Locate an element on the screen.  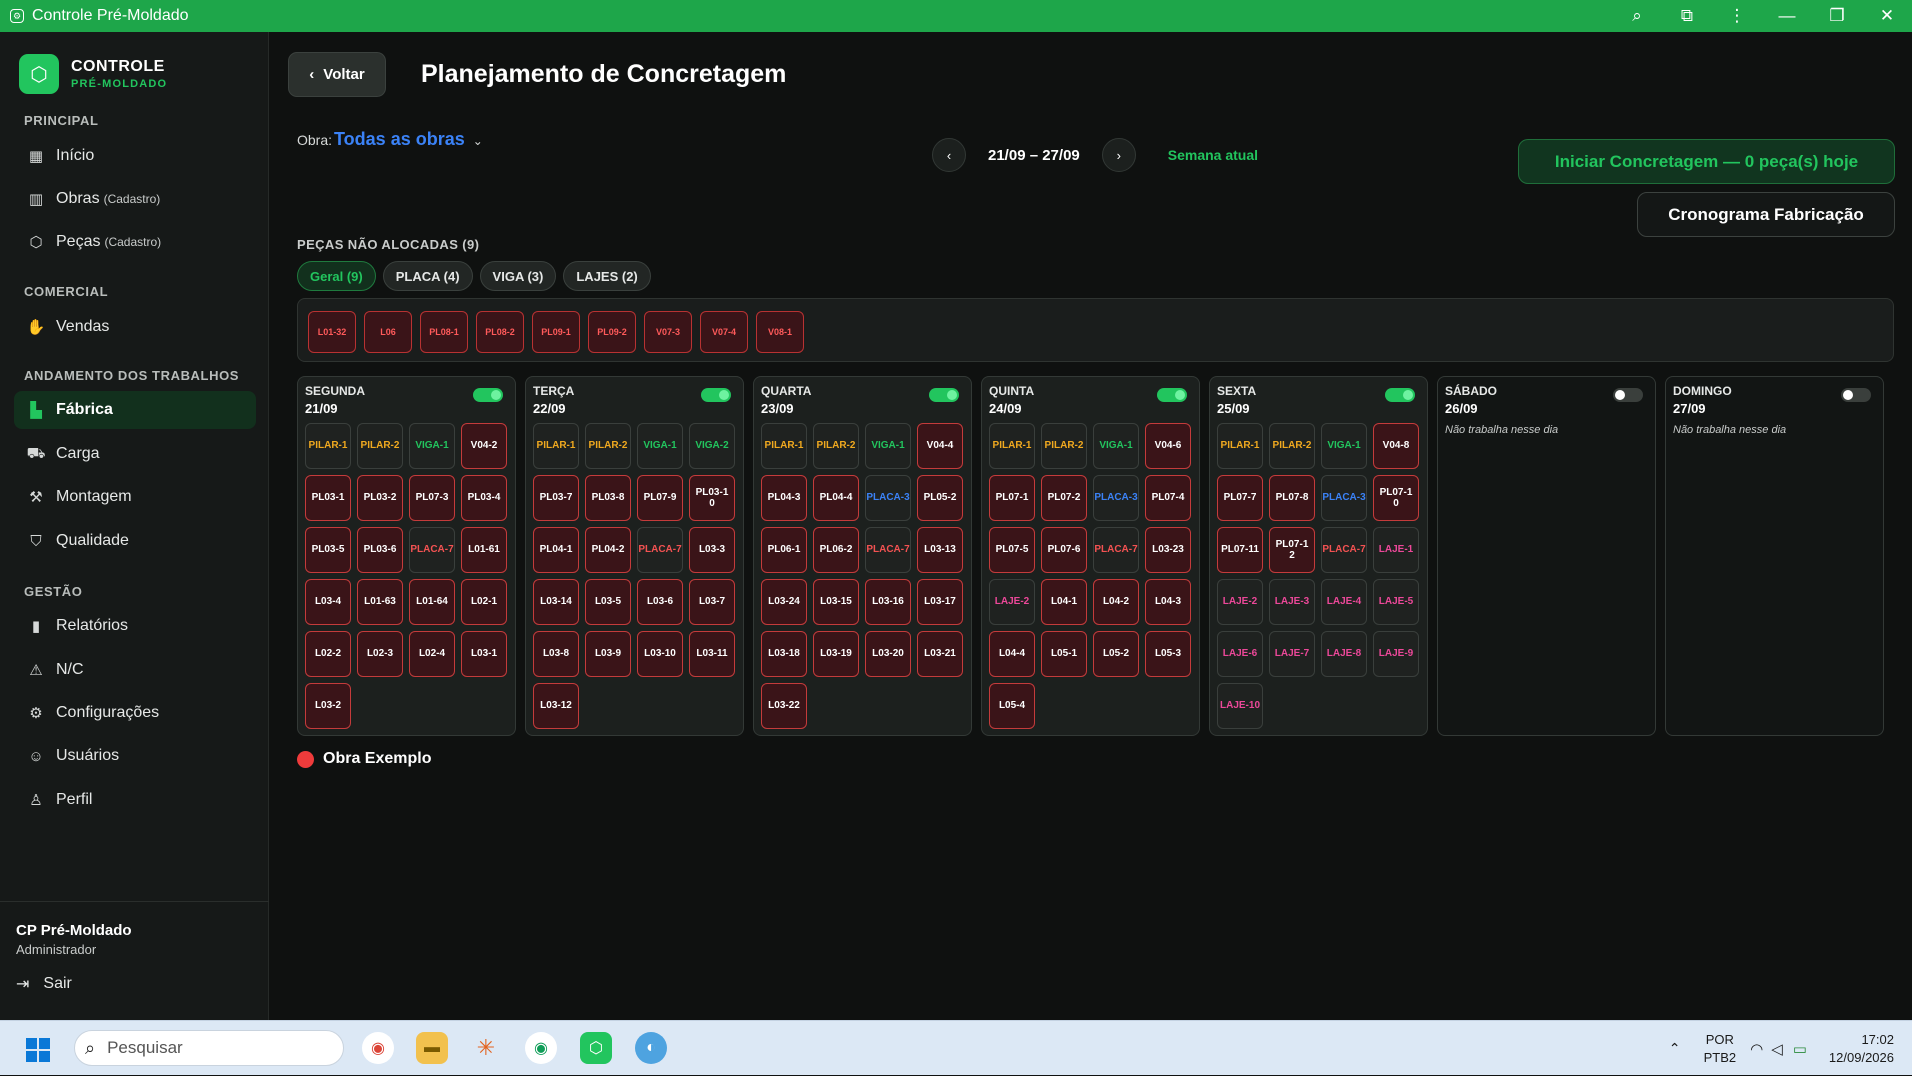
piece-card: PL07-2 is located at coordinates (1064, 498).